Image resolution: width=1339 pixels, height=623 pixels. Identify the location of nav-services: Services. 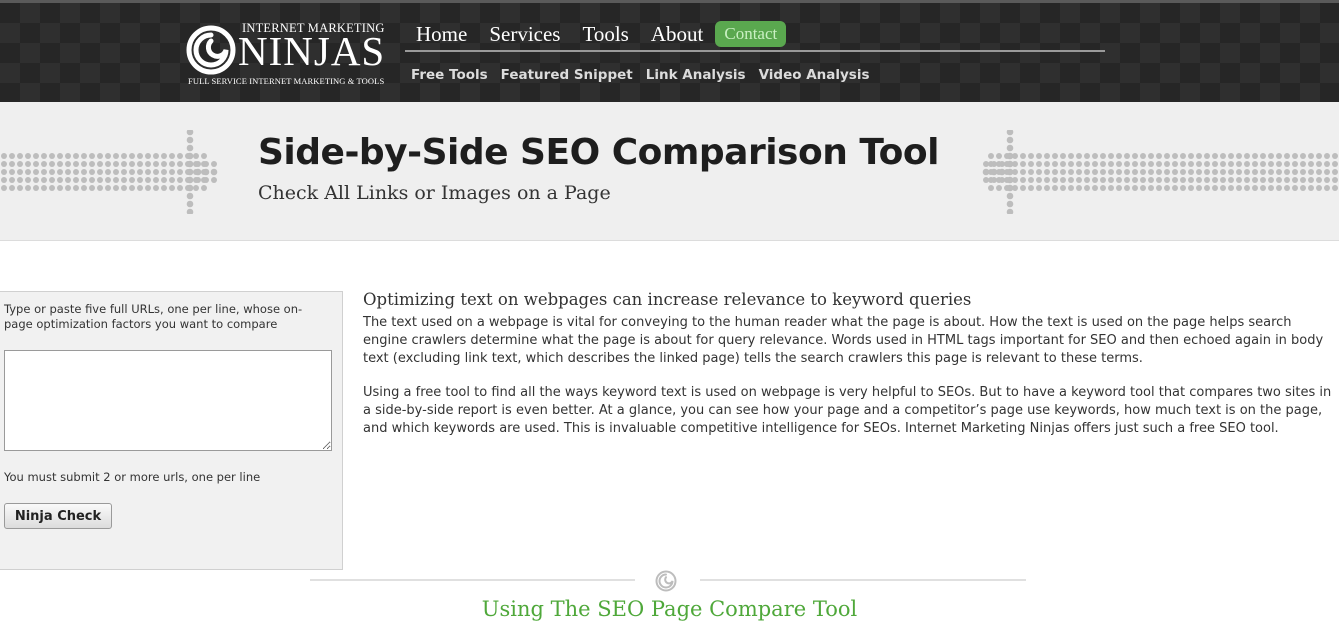
(524, 34).